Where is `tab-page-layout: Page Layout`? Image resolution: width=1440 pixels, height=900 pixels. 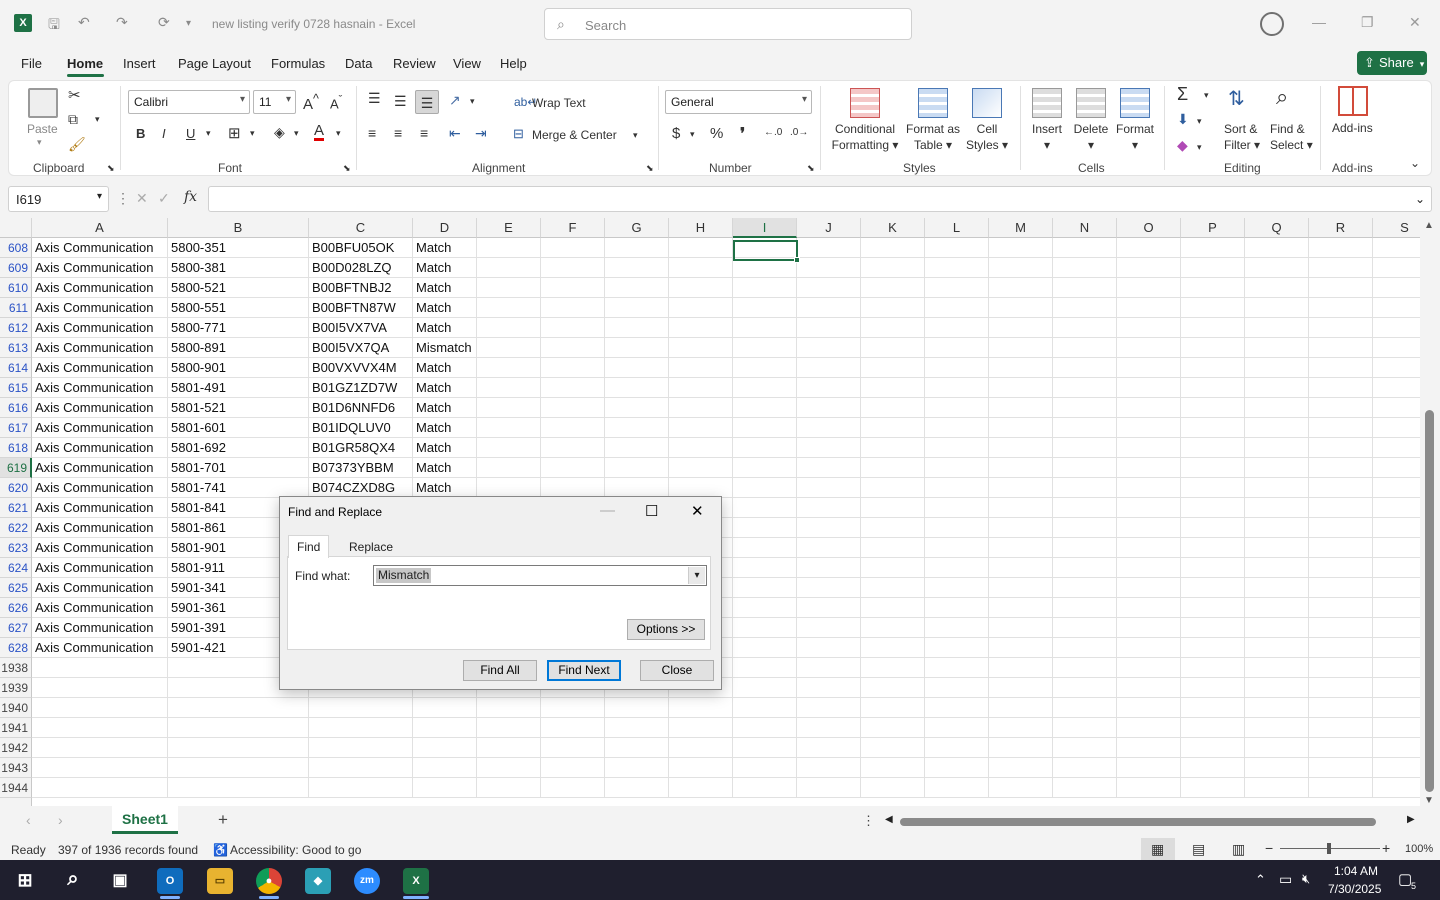
tab-page-layout: Page Layout is located at coordinates (214, 63).